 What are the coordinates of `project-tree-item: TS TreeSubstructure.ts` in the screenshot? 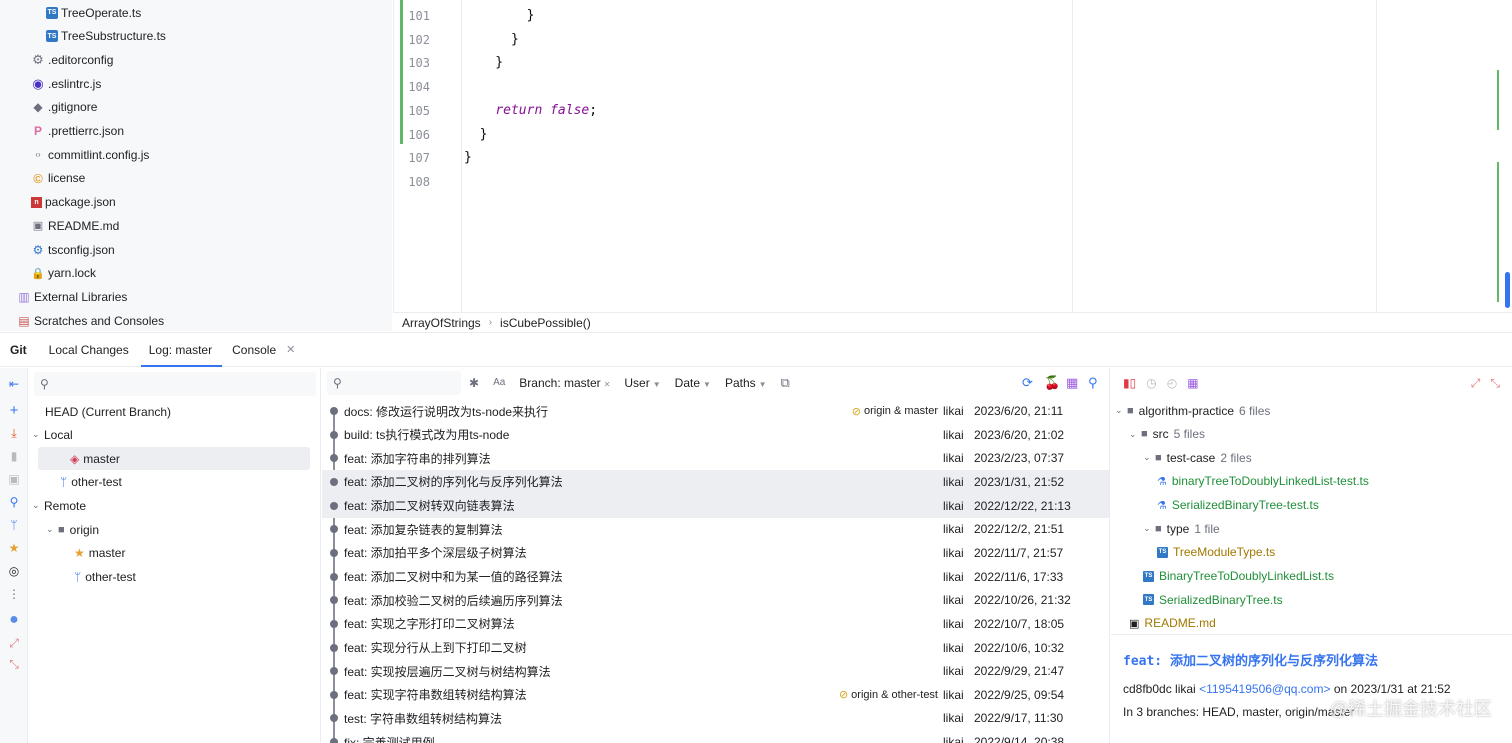 It's located at (106, 36).